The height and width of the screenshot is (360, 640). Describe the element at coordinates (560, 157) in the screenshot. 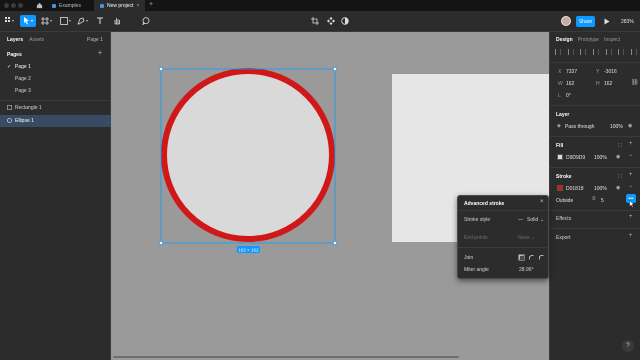

I see `fill-color-swatch` at that location.